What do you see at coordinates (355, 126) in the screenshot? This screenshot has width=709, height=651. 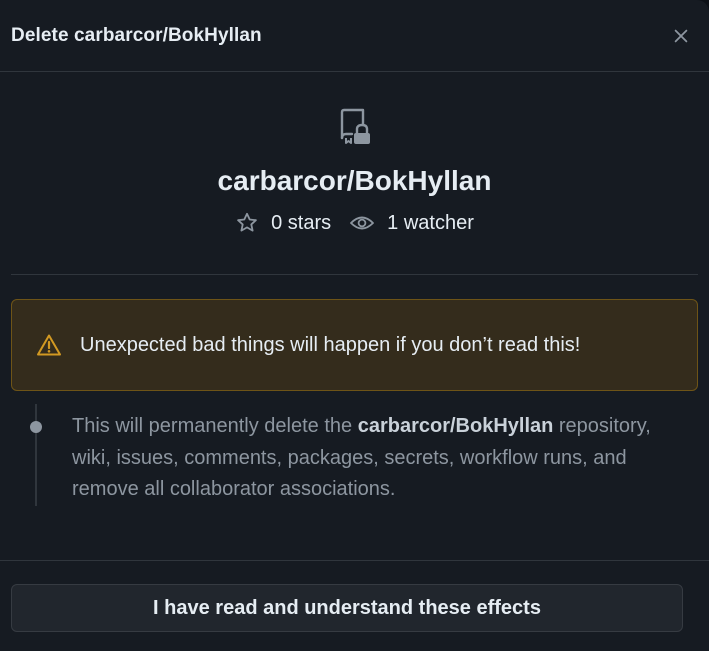 I see `repo-locked-icon` at bounding box center [355, 126].